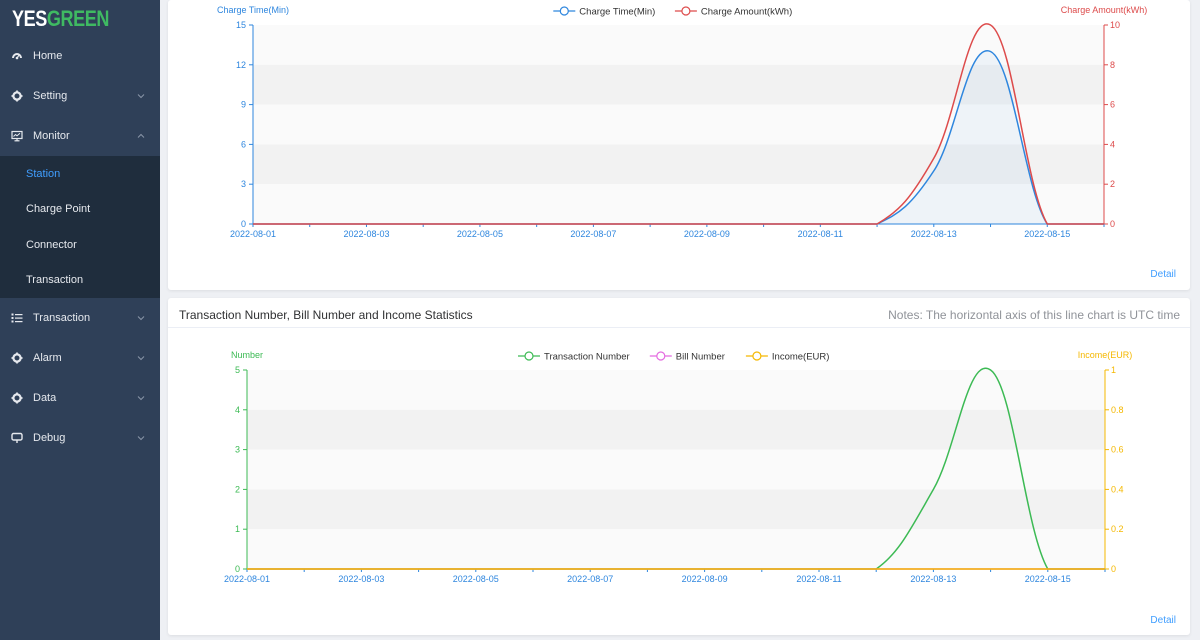  I want to click on legend-label: Charge Amount(kWh), so click(746, 12).